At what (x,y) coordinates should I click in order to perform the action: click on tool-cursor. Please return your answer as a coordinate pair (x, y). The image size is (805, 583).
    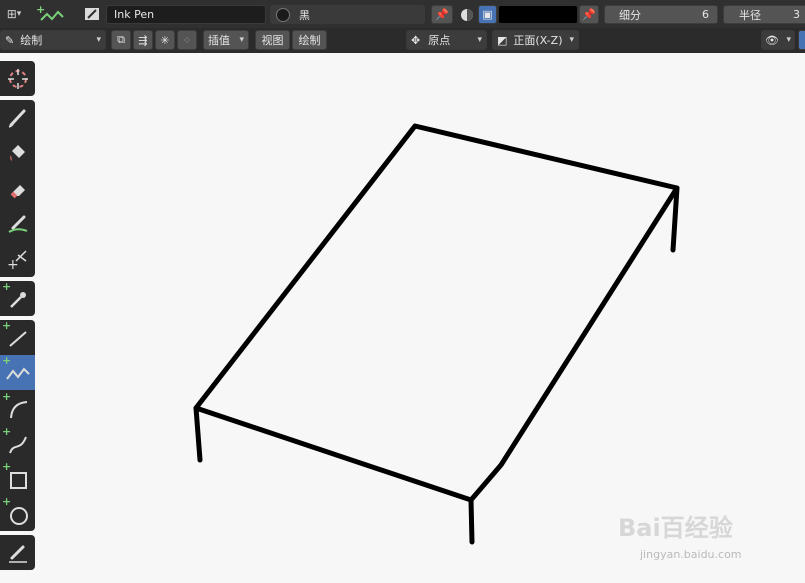
    Looking at the image, I should click on (17, 78).